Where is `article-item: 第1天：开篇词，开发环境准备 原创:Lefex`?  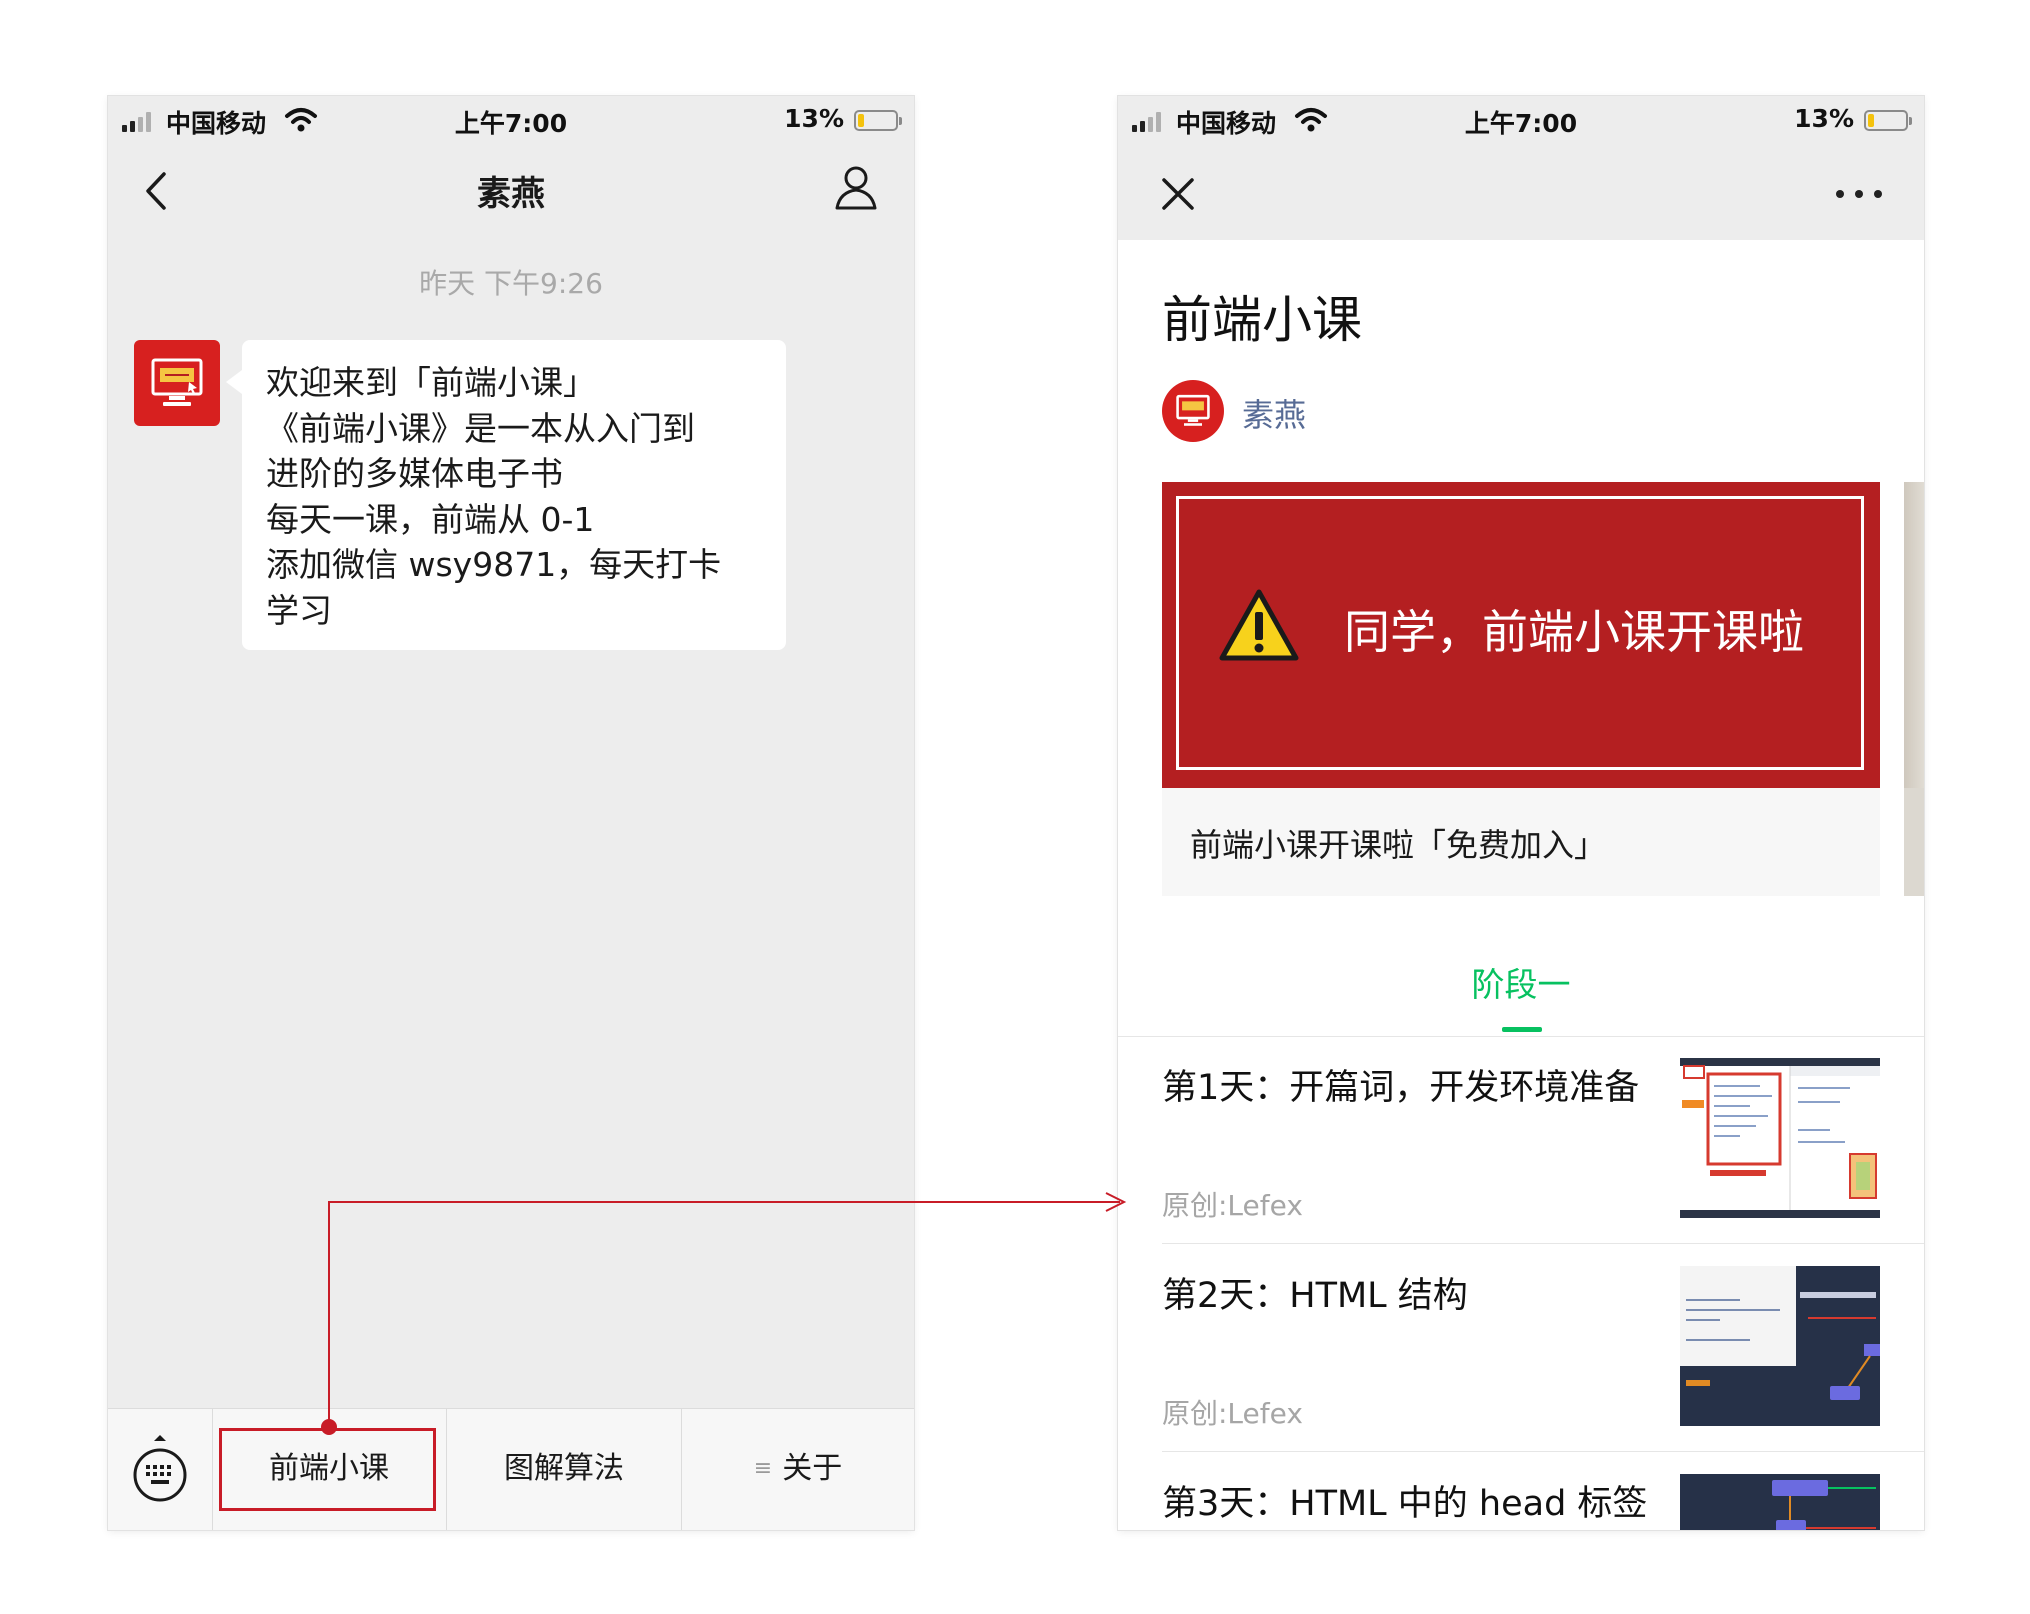
article-item: 第1天：开篇词，开发环境准备 原创:Lefex is located at coordinates (1543, 1140).